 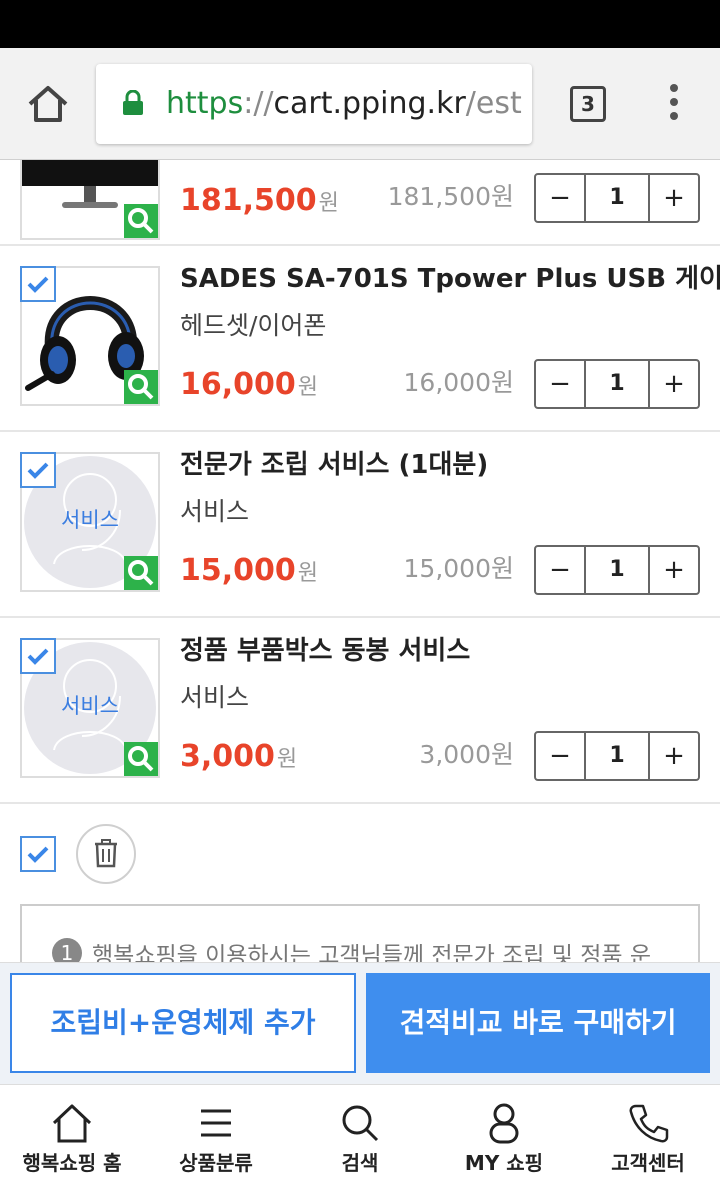 I want to click on cart-action-bar: 조립비+운영체제 추가 견적비교 바로 구매하기, so click(x=360, y=1023).